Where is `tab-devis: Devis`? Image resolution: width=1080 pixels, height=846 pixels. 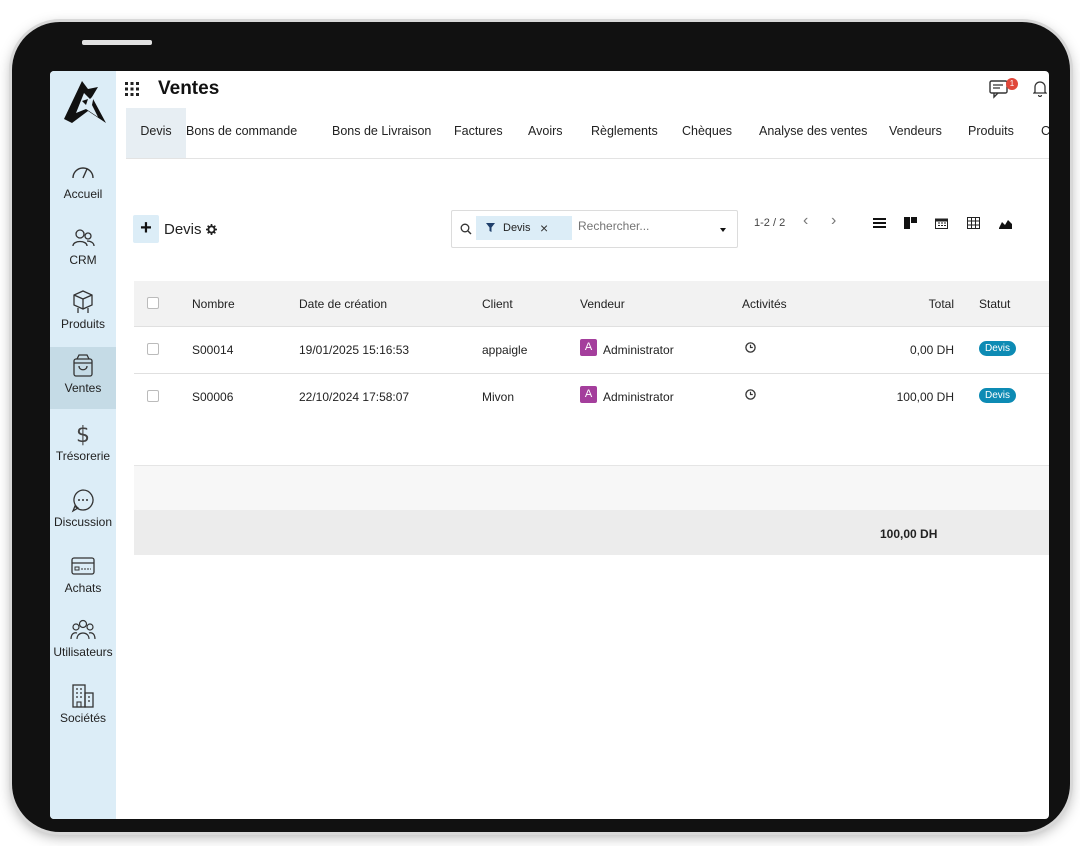
tab-devis: Devis is located at coordinates (156, 133).